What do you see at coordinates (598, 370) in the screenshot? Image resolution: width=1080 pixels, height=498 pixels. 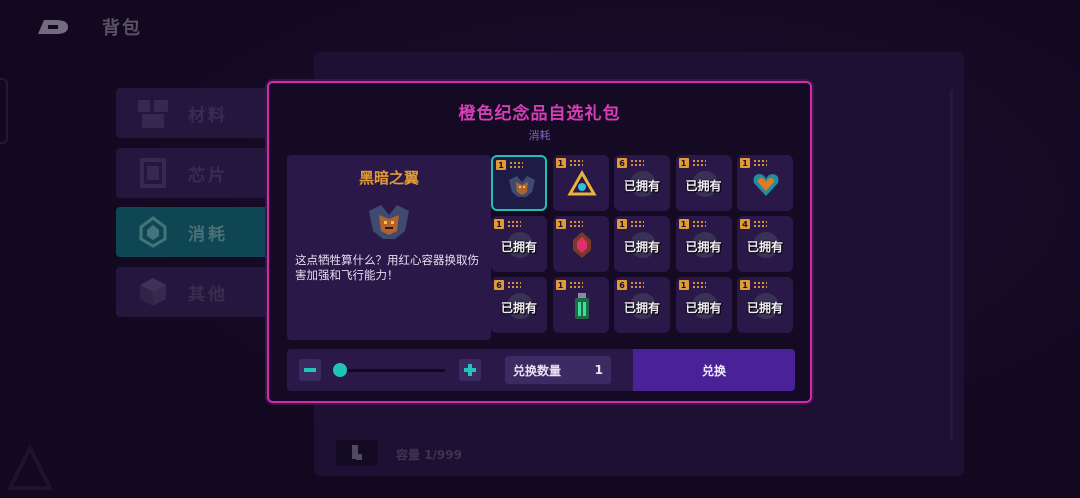 I see `quantity-value: 1` at bounding box center [598, 370].